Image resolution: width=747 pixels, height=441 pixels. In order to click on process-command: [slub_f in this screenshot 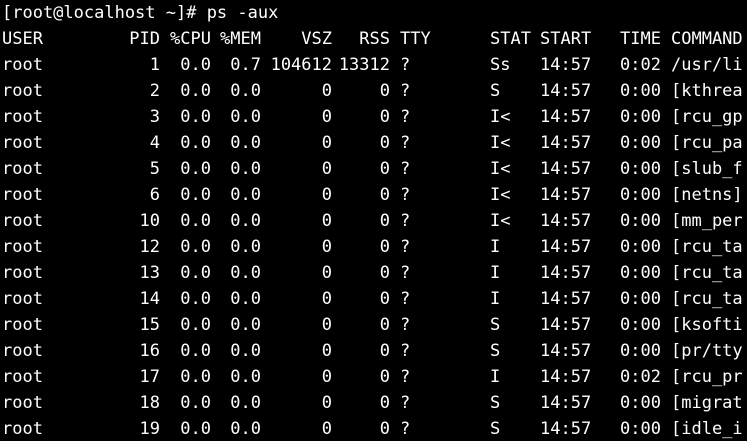, I will do `click(707, 169)`.